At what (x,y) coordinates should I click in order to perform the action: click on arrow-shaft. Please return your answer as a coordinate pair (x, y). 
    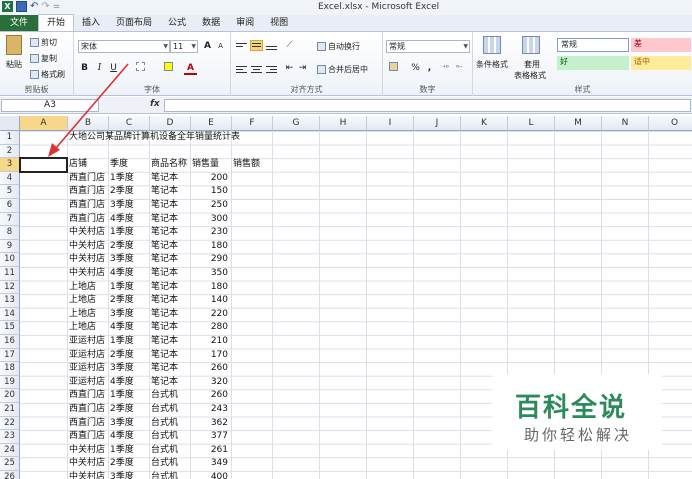
    Looking at the image, I should click on (92, 106).